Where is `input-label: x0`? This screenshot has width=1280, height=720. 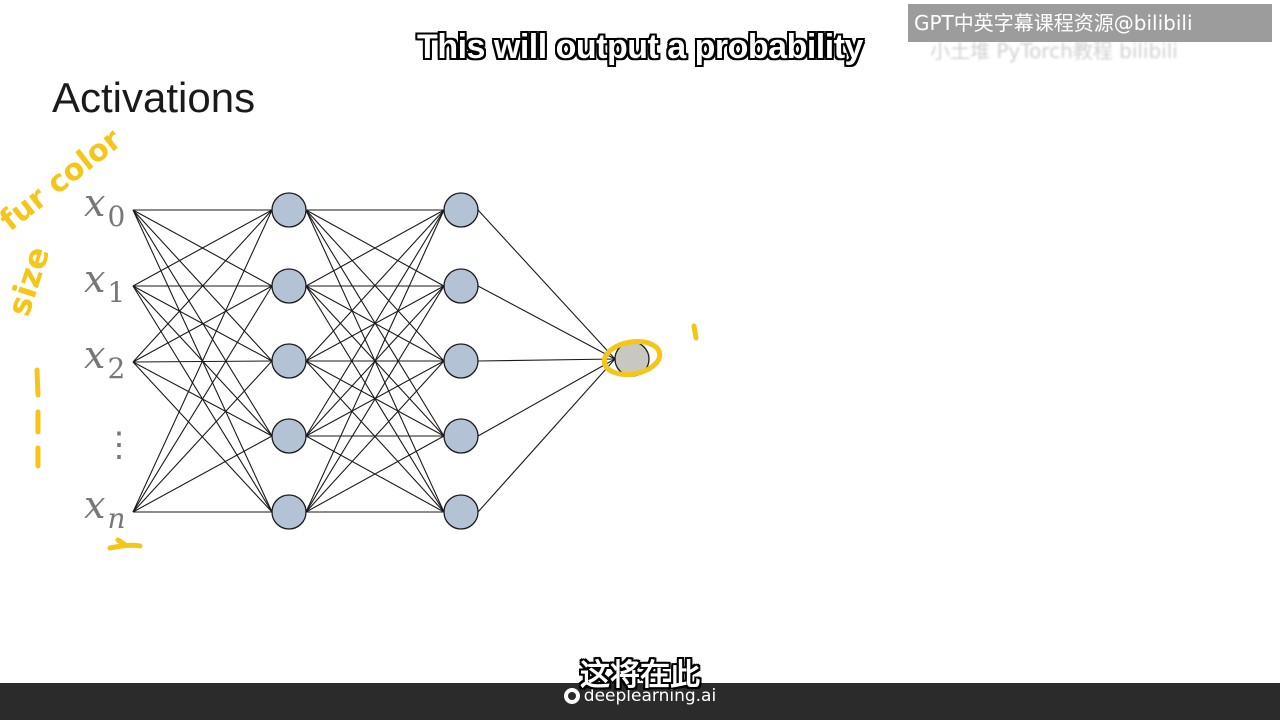 input-label: x0 is located at coordinates (104, 207).